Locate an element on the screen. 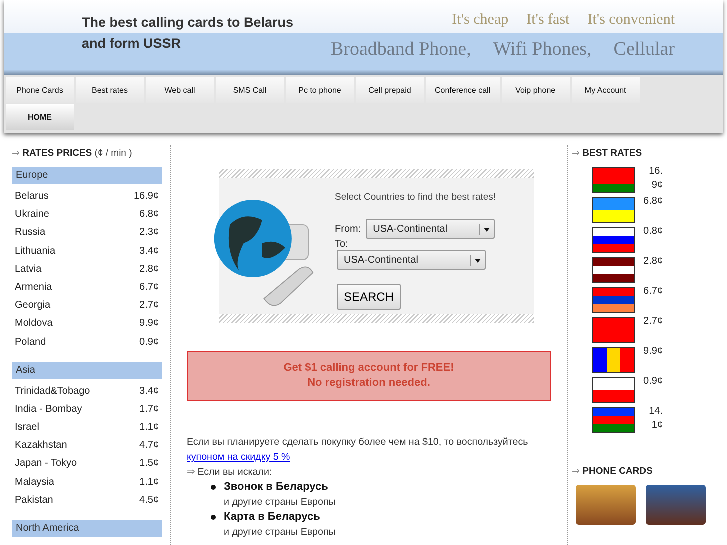 This screenshot has width=727, height=545. rate-value: 0.8¢ is located at coordinates (652, 232).